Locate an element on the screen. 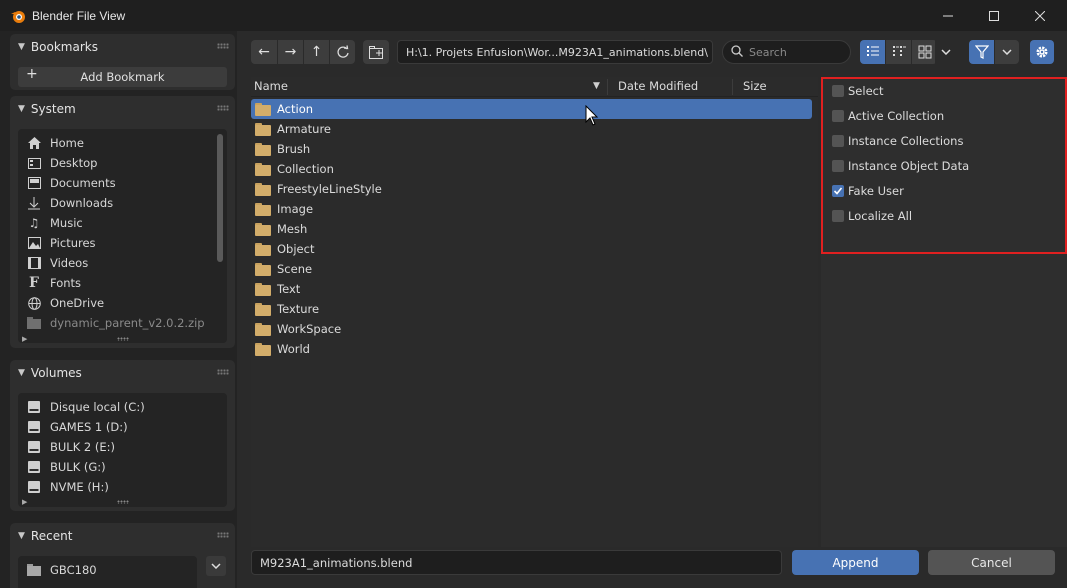 This screenshot has height=588, width=1067. forward-button: → is located at coordinates (290, 52).